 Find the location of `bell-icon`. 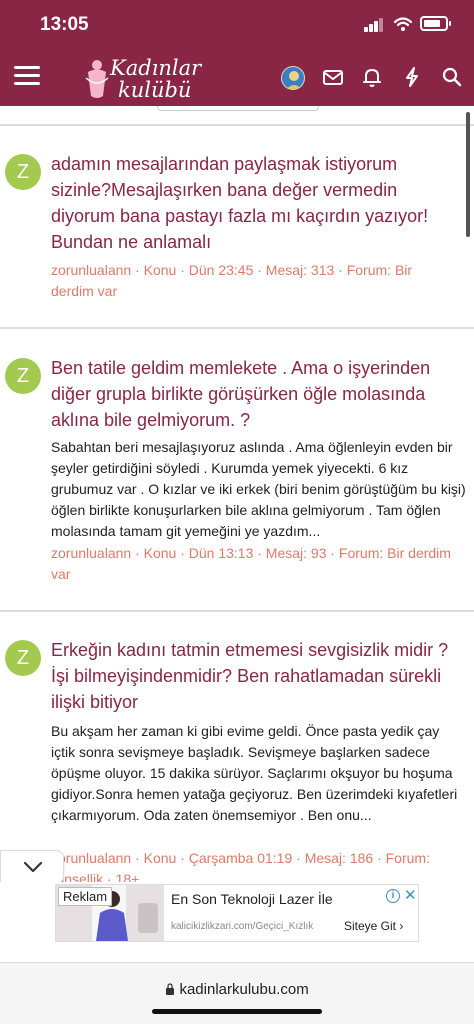

bell-icon is located at coordinates (372, 77).